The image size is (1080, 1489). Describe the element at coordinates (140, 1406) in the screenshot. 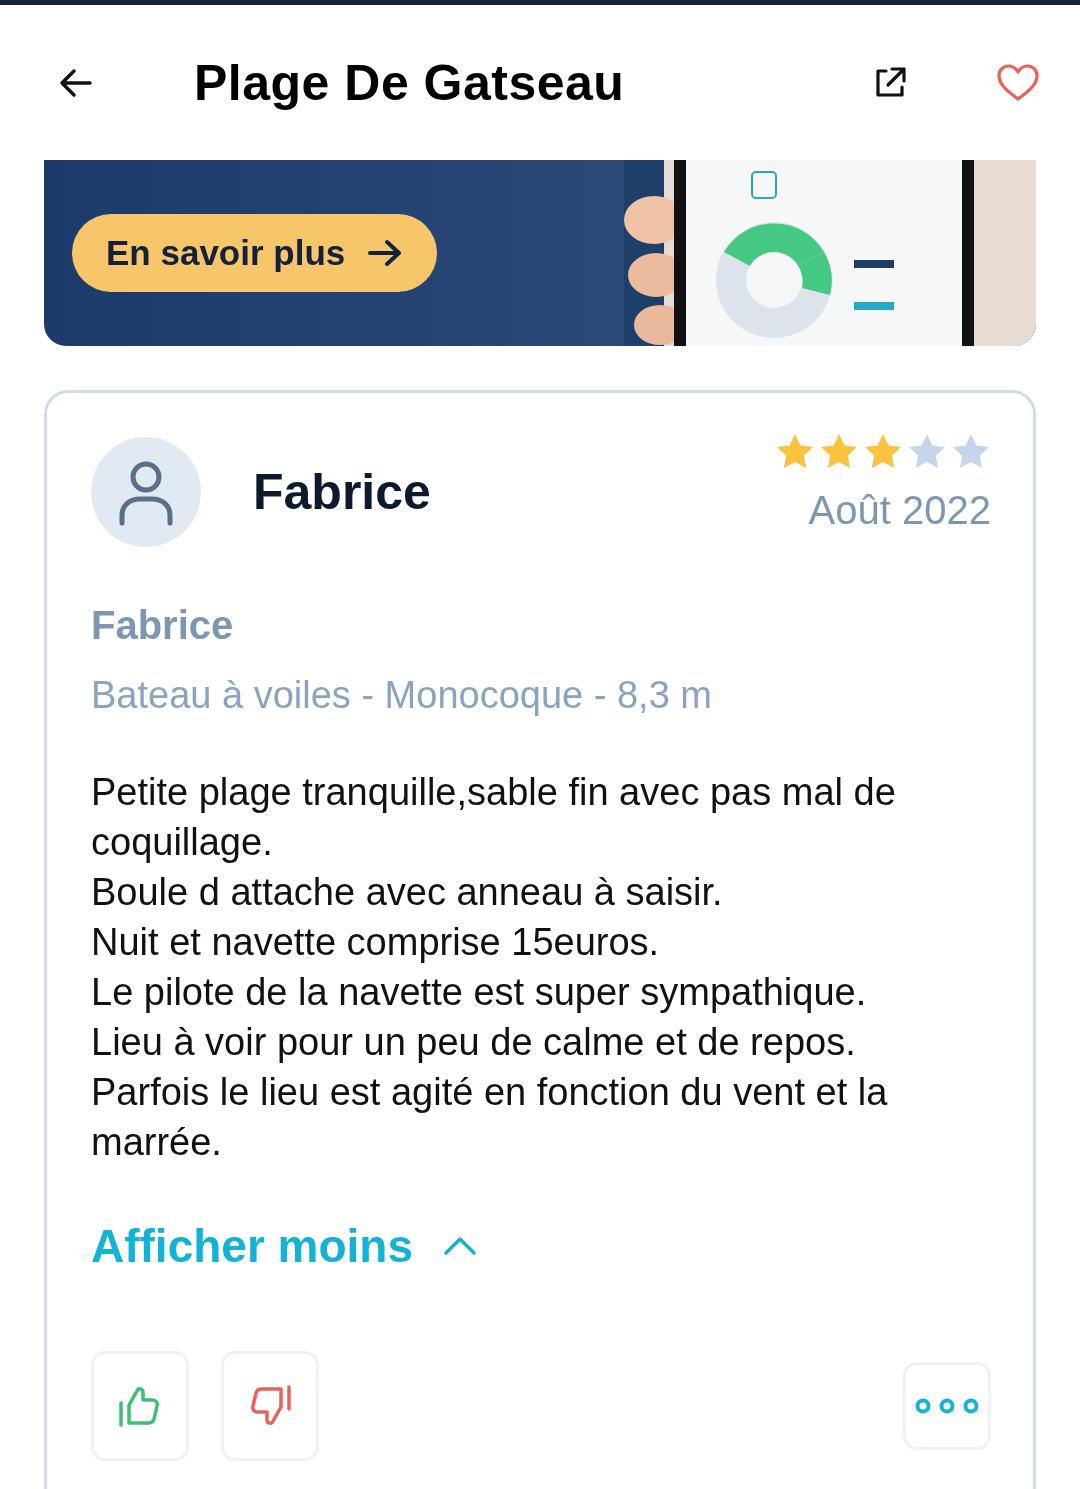

I see `like-button` at that location.